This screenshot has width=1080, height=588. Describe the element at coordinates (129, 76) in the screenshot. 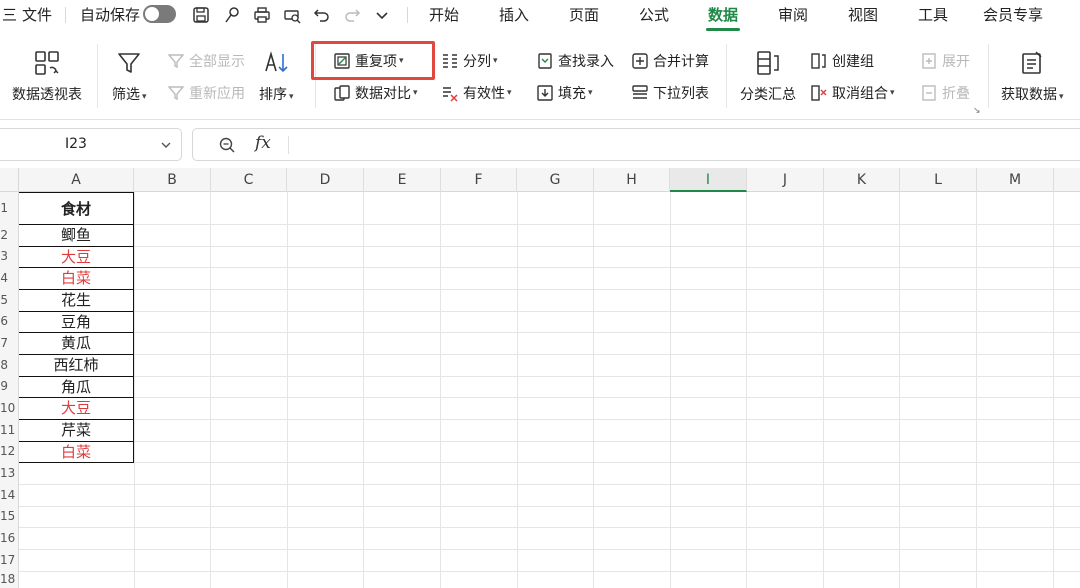

I see `filter-button: 筛选 ▾` at that location.